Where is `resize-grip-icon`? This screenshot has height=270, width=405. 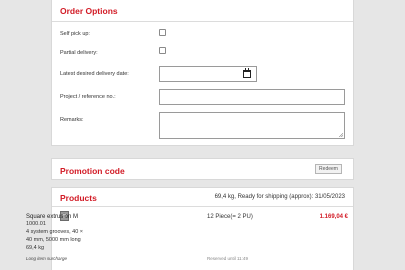 resize-grip-icon is located at coordinates (341, 135).